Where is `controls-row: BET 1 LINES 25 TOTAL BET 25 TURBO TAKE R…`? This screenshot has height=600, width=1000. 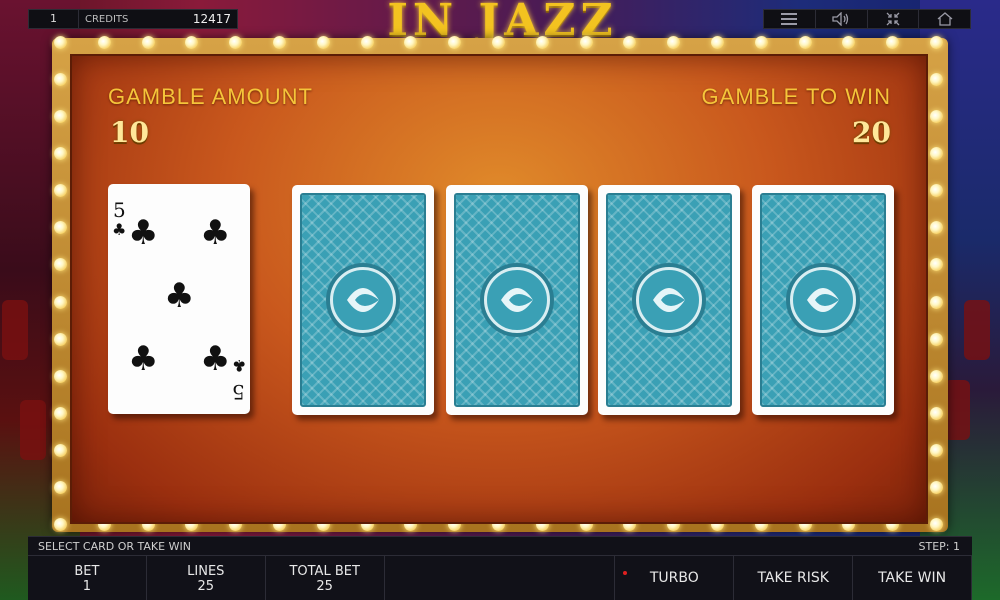
controls-row: BET 1 LINES 25 TOTAL BET 25 TURBO TAKE R… is located at coordinates (500, 577).